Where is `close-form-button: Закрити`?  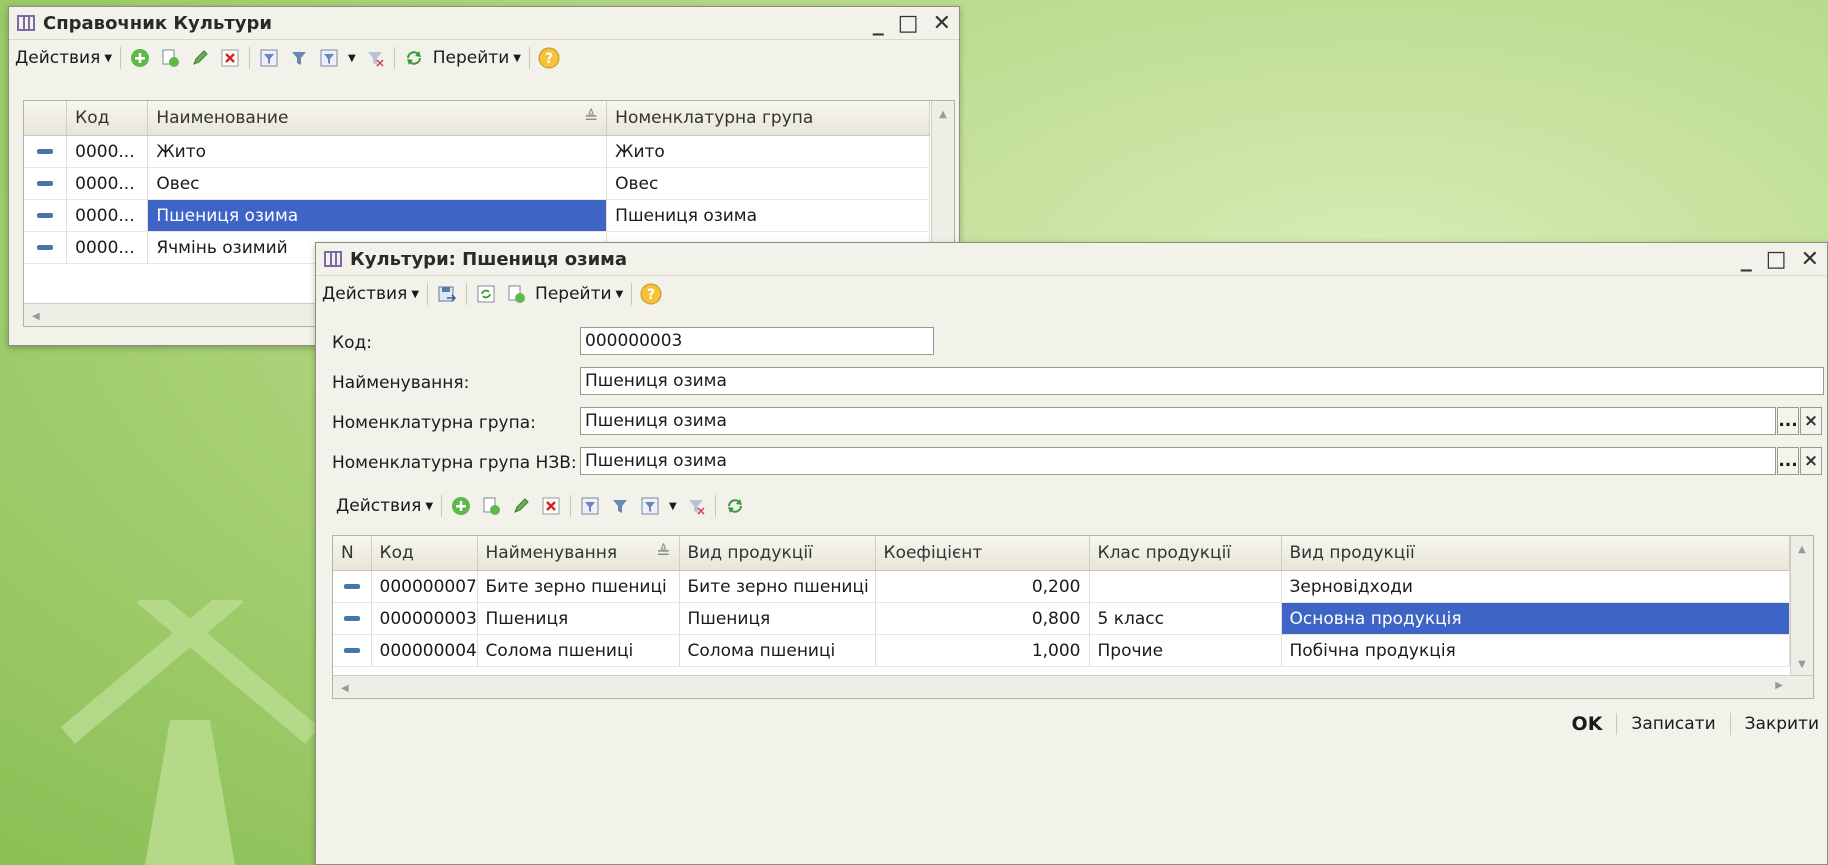
close-form-button: Закрити is located at coordinates (1782, 724).